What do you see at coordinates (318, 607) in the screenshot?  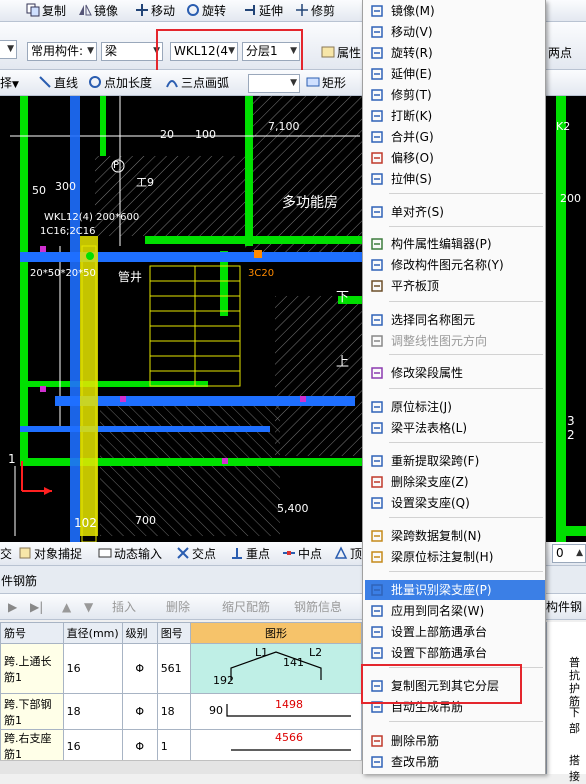 I see `rebar-info-button: 钢筋信息` at bounding box center [318, 607].